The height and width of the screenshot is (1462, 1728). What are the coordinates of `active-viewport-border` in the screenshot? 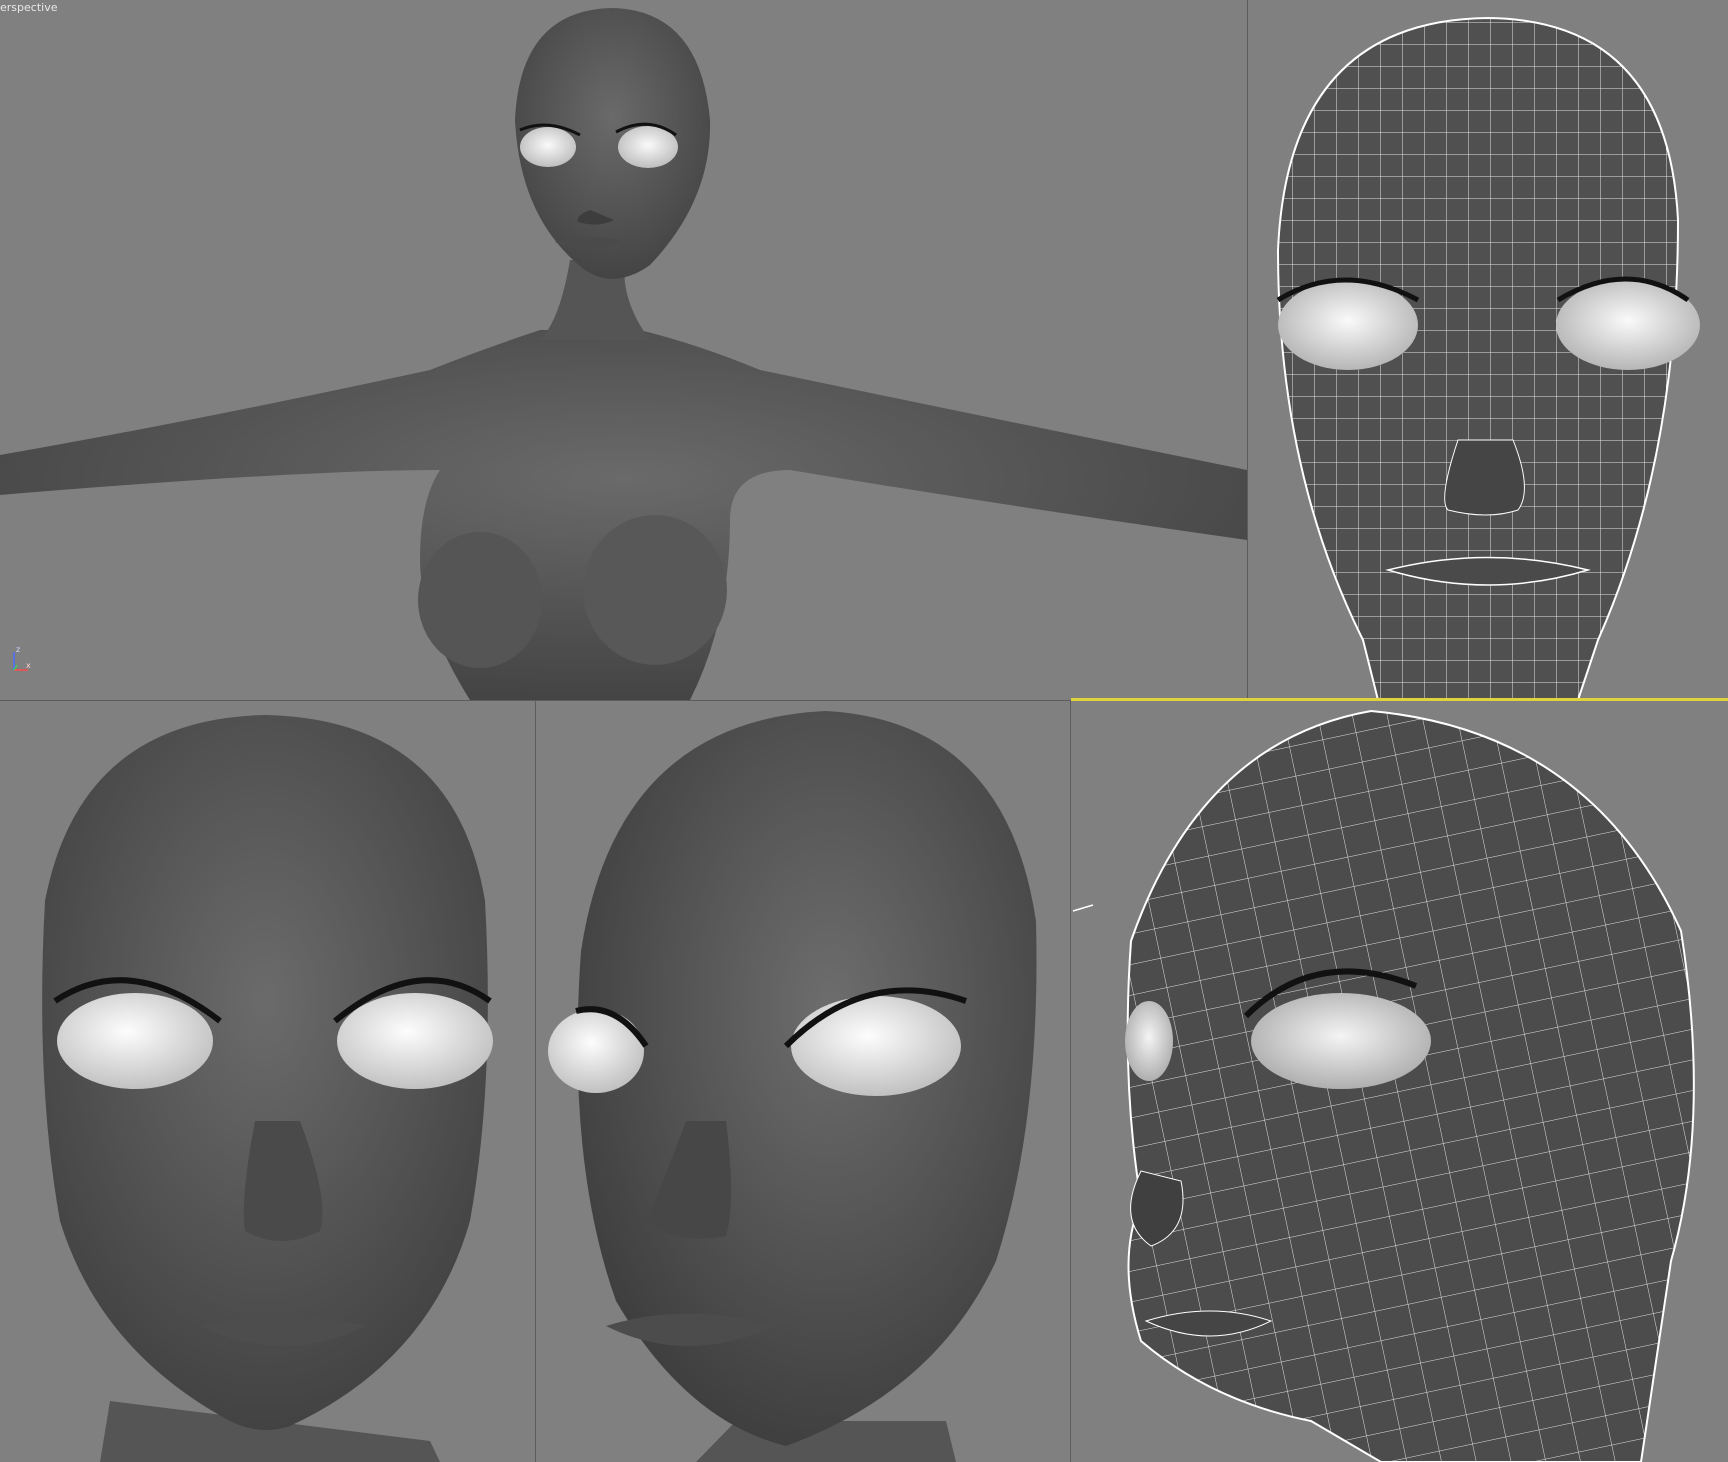 It's located at (1399, 699).